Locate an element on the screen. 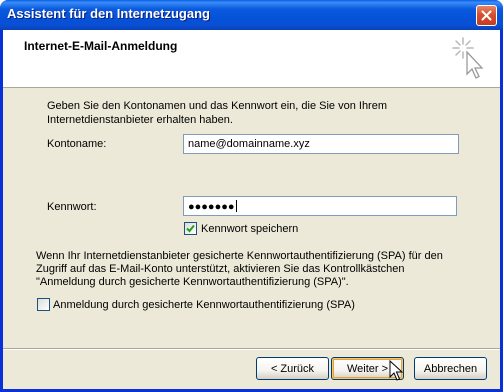  remember-password-label: Kennwort speichern is located at coordinates (249, 229).